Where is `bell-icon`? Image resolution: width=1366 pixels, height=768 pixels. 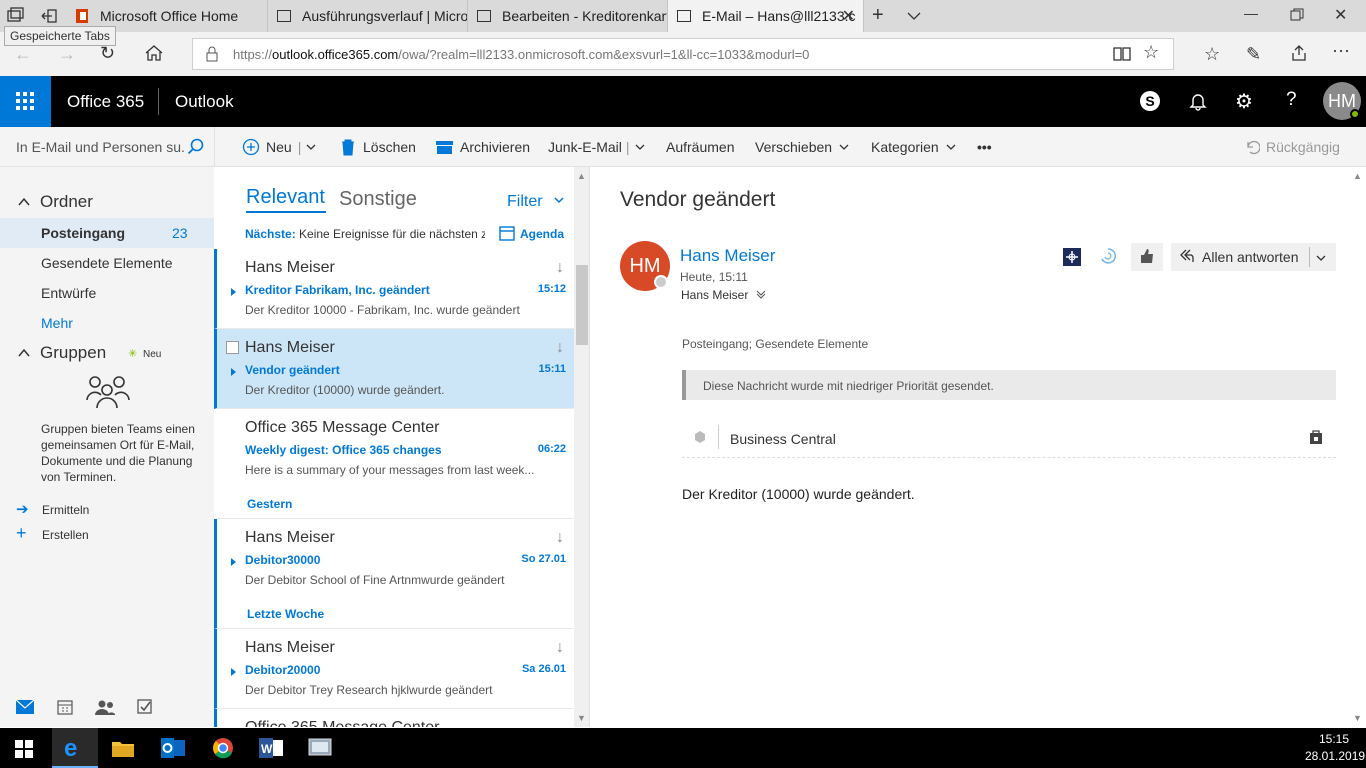 bell-icon is located at coordinates (1198, 101).